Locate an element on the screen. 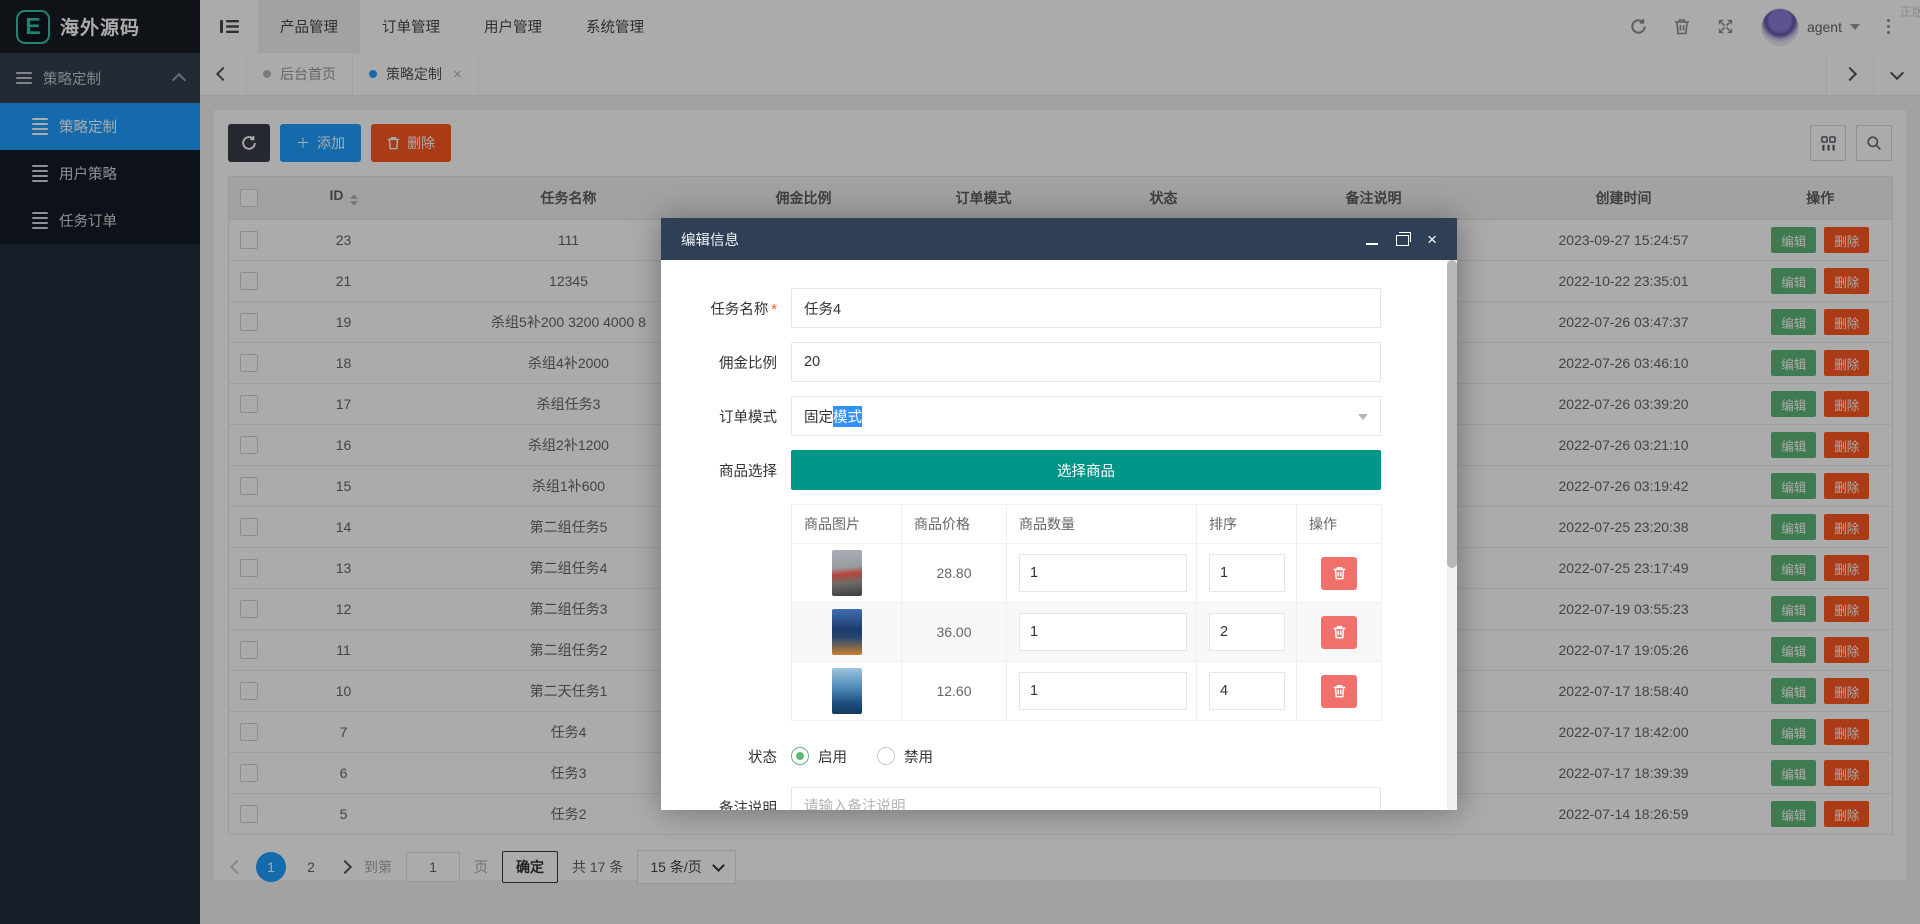  status-radio-启用: 启用 is located at coordinates (819, 756).